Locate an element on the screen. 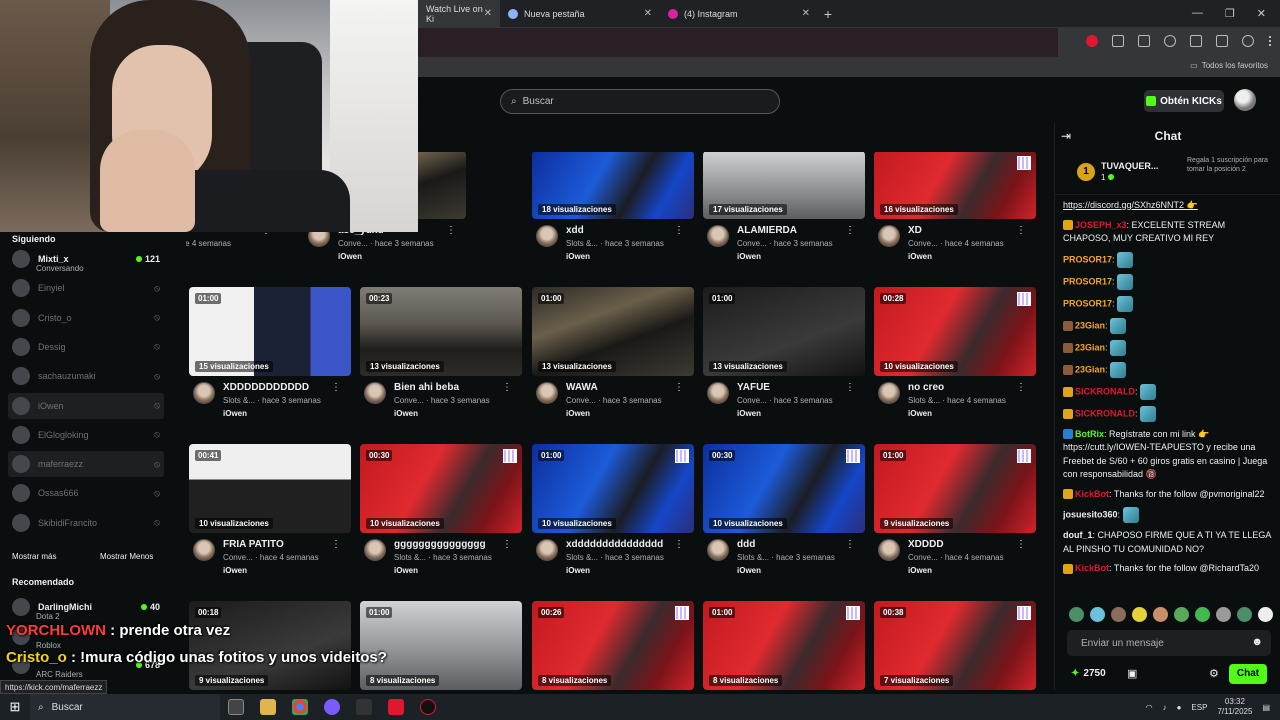 This screenshot has width=1280, height=720. gift-icon: ▣ is located at coordinates (1132, 673).